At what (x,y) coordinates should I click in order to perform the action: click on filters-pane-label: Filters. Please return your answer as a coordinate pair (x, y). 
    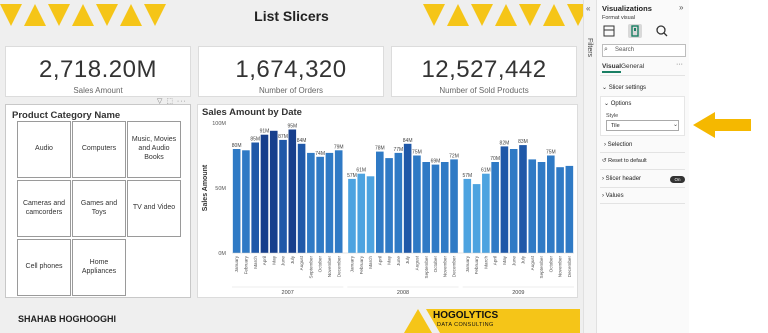
    Looking at the image, I should click on (589, 47).